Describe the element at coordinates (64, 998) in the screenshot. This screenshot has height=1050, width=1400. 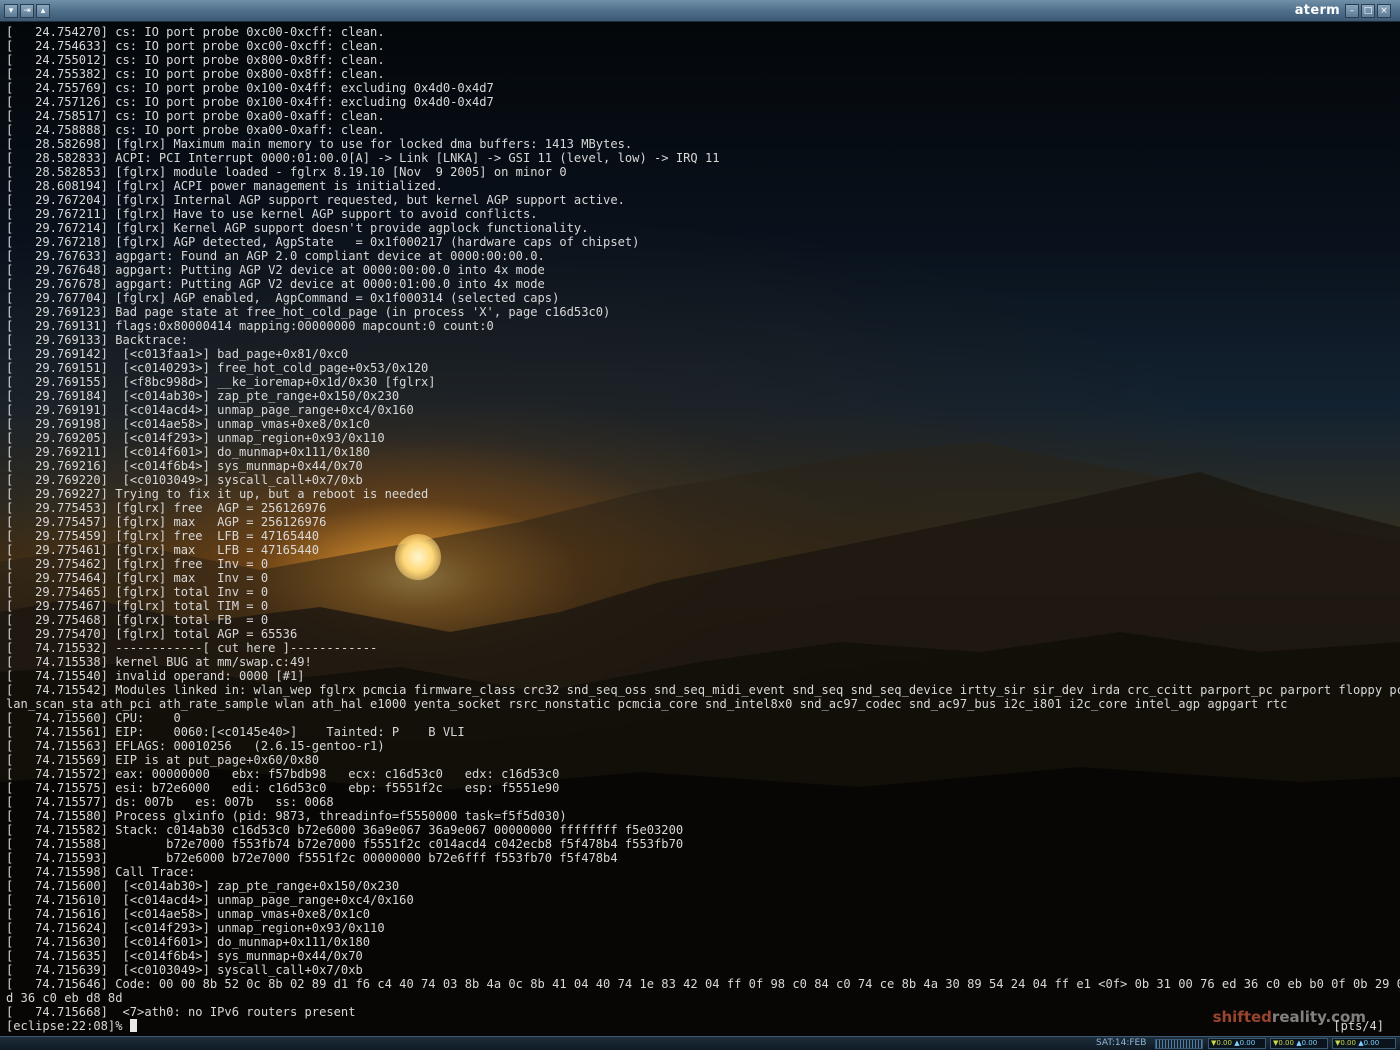
I see `terminal-line: d 36 c0 eb d8 8d` at that location.